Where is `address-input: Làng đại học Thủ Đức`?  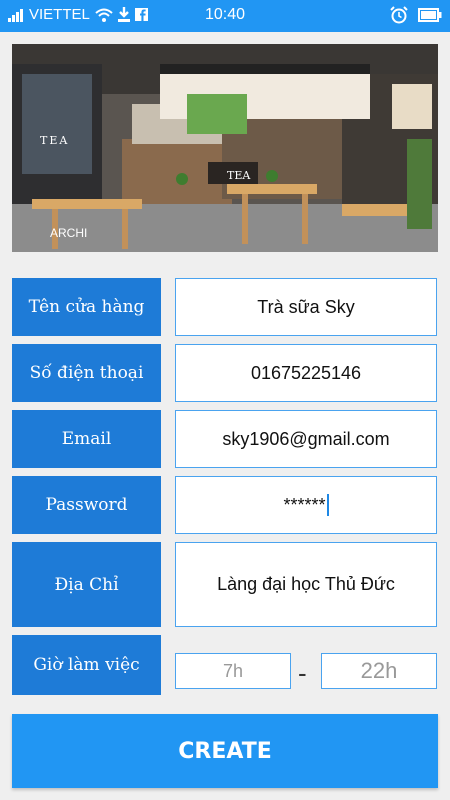
address-input: Làng đại học Thủ Đức is located at coordinates (306, 584).